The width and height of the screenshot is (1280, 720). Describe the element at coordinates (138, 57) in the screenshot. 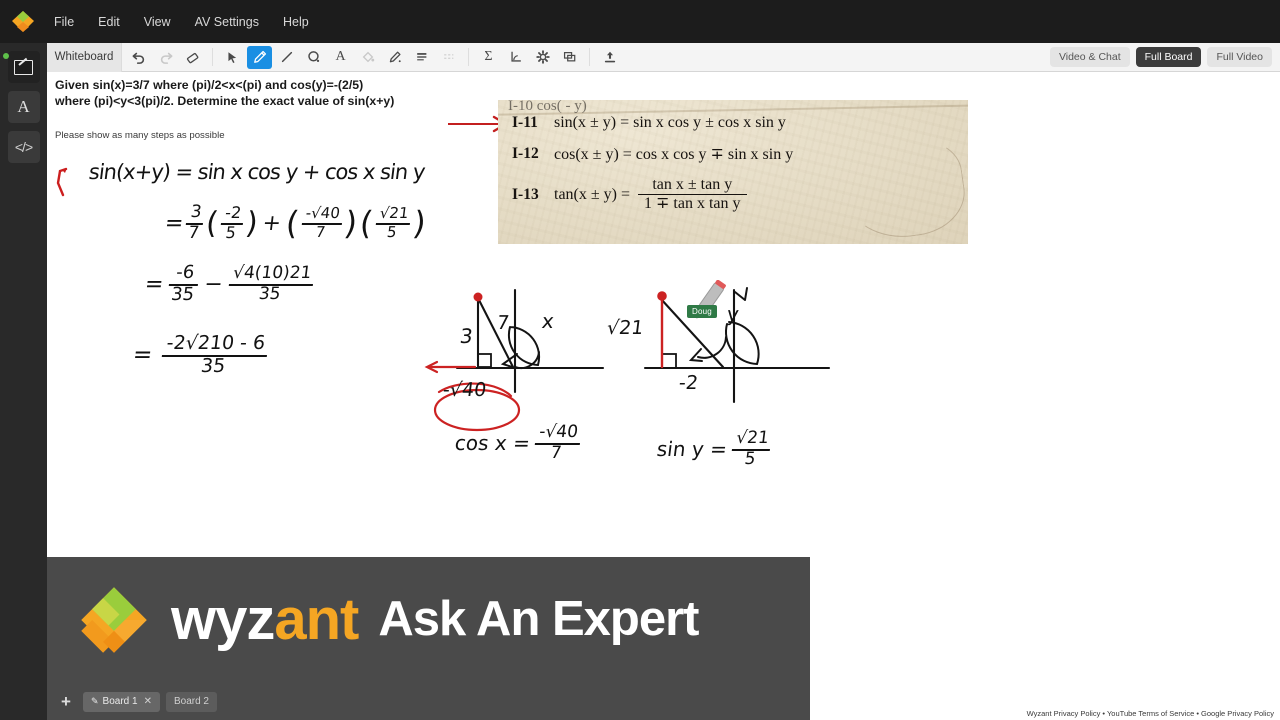

I see `undo-icon` at that location.